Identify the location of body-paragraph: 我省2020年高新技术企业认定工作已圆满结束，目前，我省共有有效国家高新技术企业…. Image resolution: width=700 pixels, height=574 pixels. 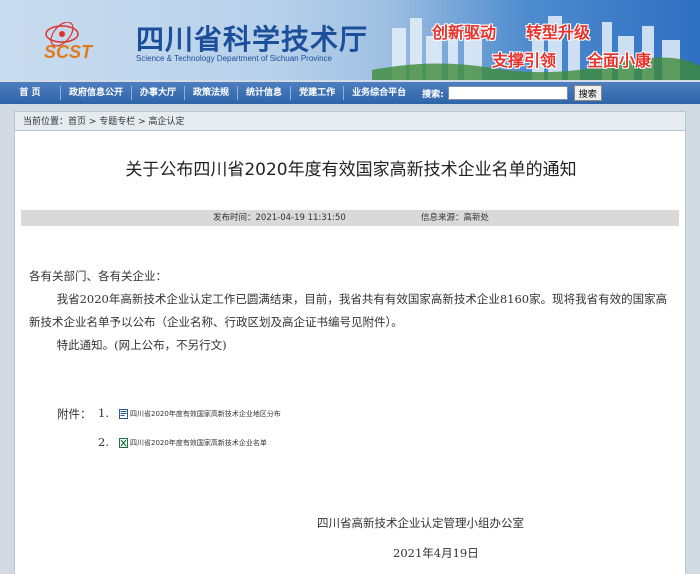
(348, 310).